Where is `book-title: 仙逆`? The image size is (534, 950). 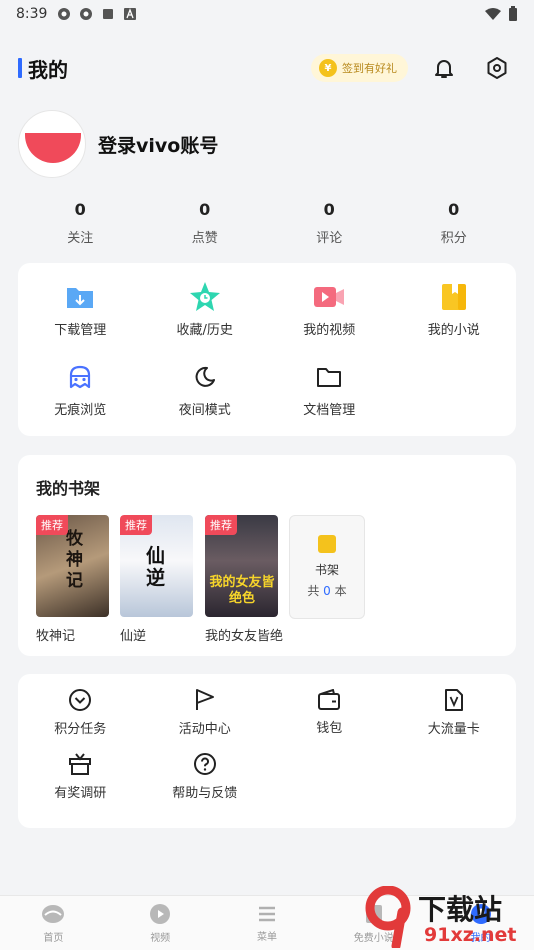 book-title: 仙逆 is located at coordinates (133, 636).